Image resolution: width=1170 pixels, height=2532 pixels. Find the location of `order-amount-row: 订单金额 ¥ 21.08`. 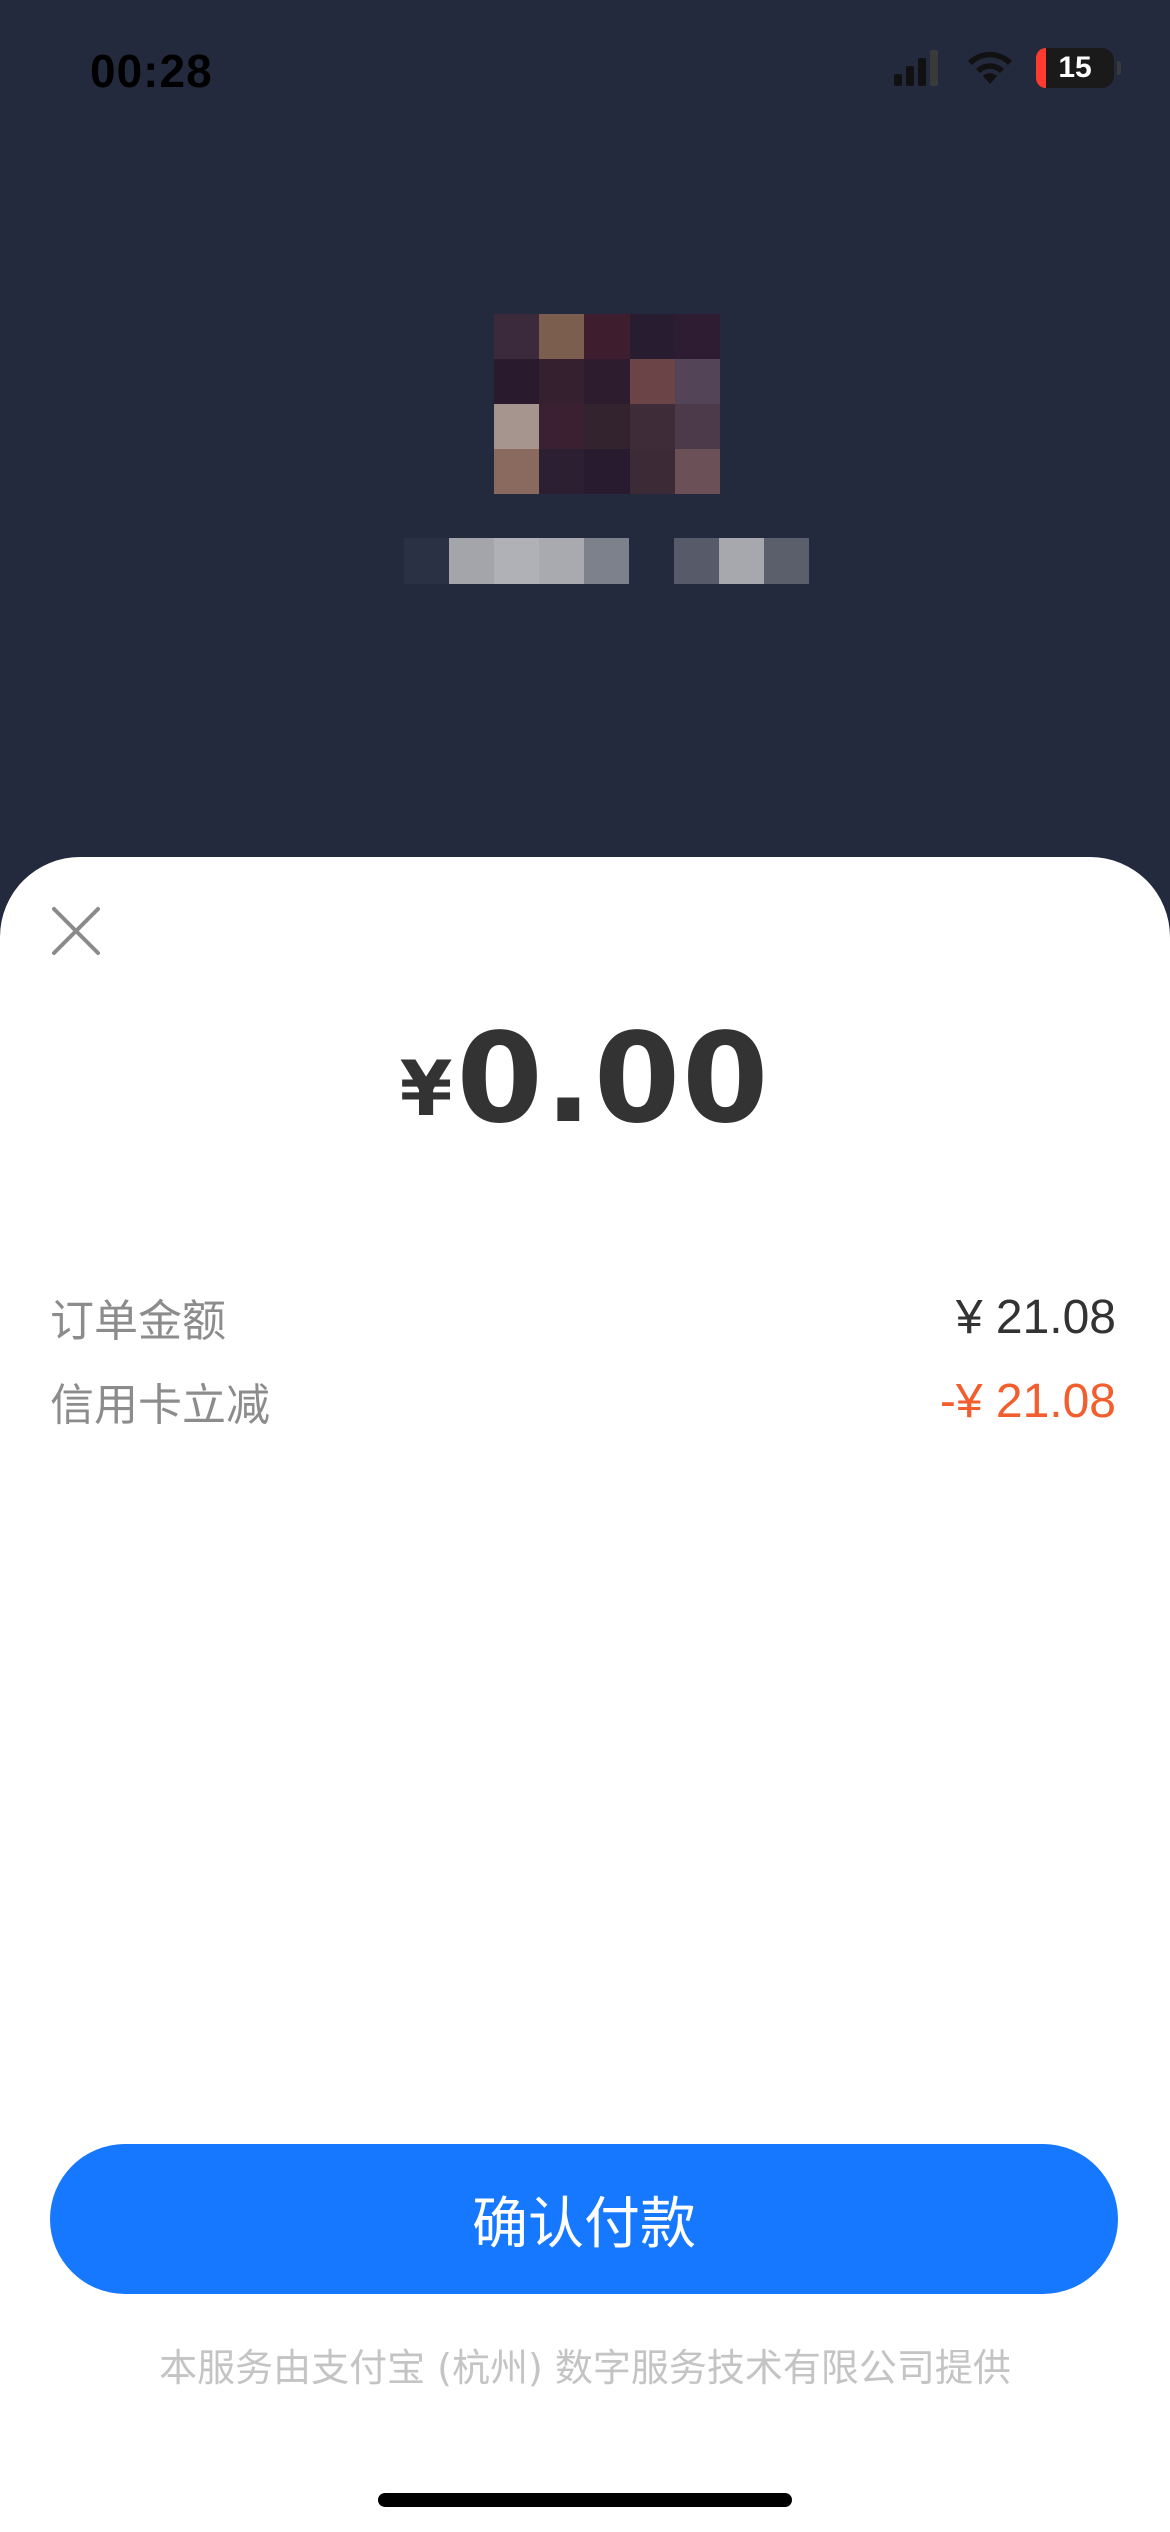

order-amount-row: 订单金额 ¥ 21.08 is located at coordinates (583, 1317).